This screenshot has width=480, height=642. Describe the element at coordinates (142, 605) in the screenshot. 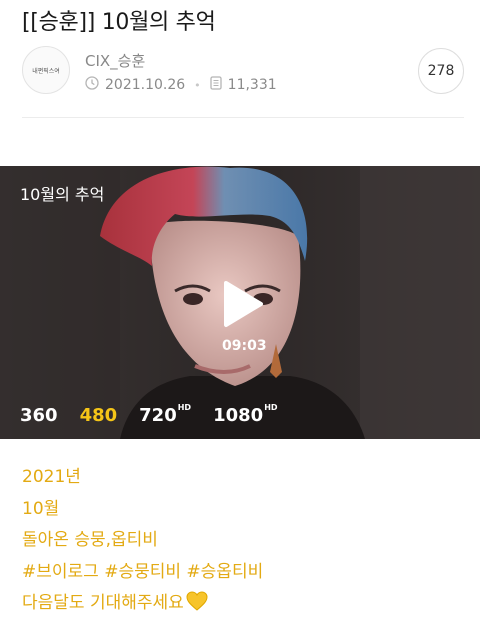

I see `body-line-with-emoji: 다음달도 기대해주세요` at that location.